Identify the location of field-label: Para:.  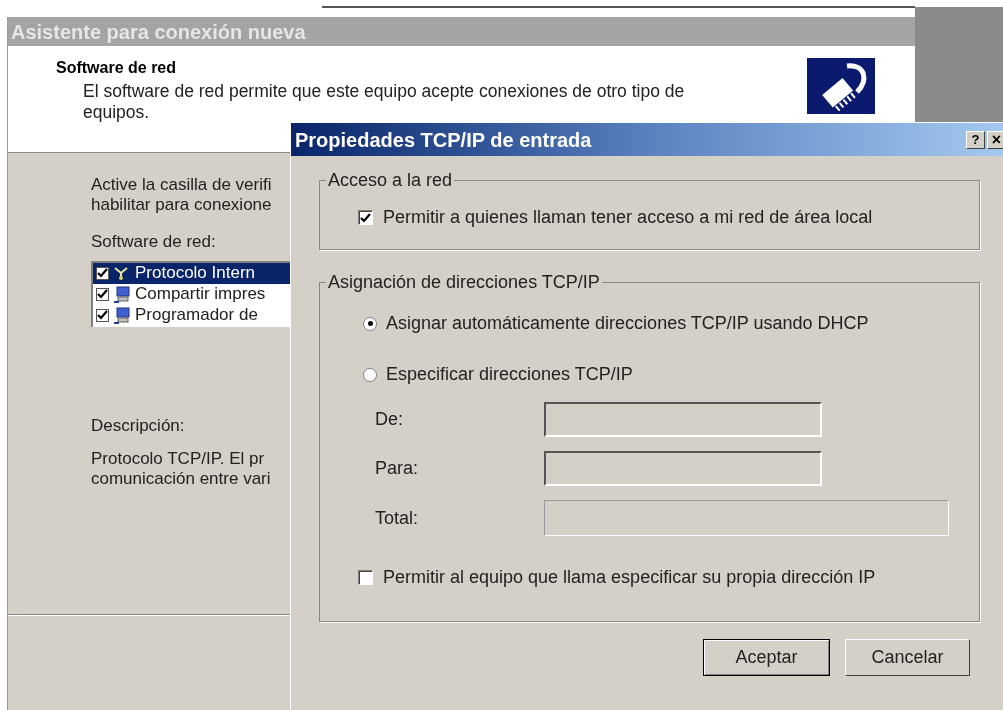
(397, 468).